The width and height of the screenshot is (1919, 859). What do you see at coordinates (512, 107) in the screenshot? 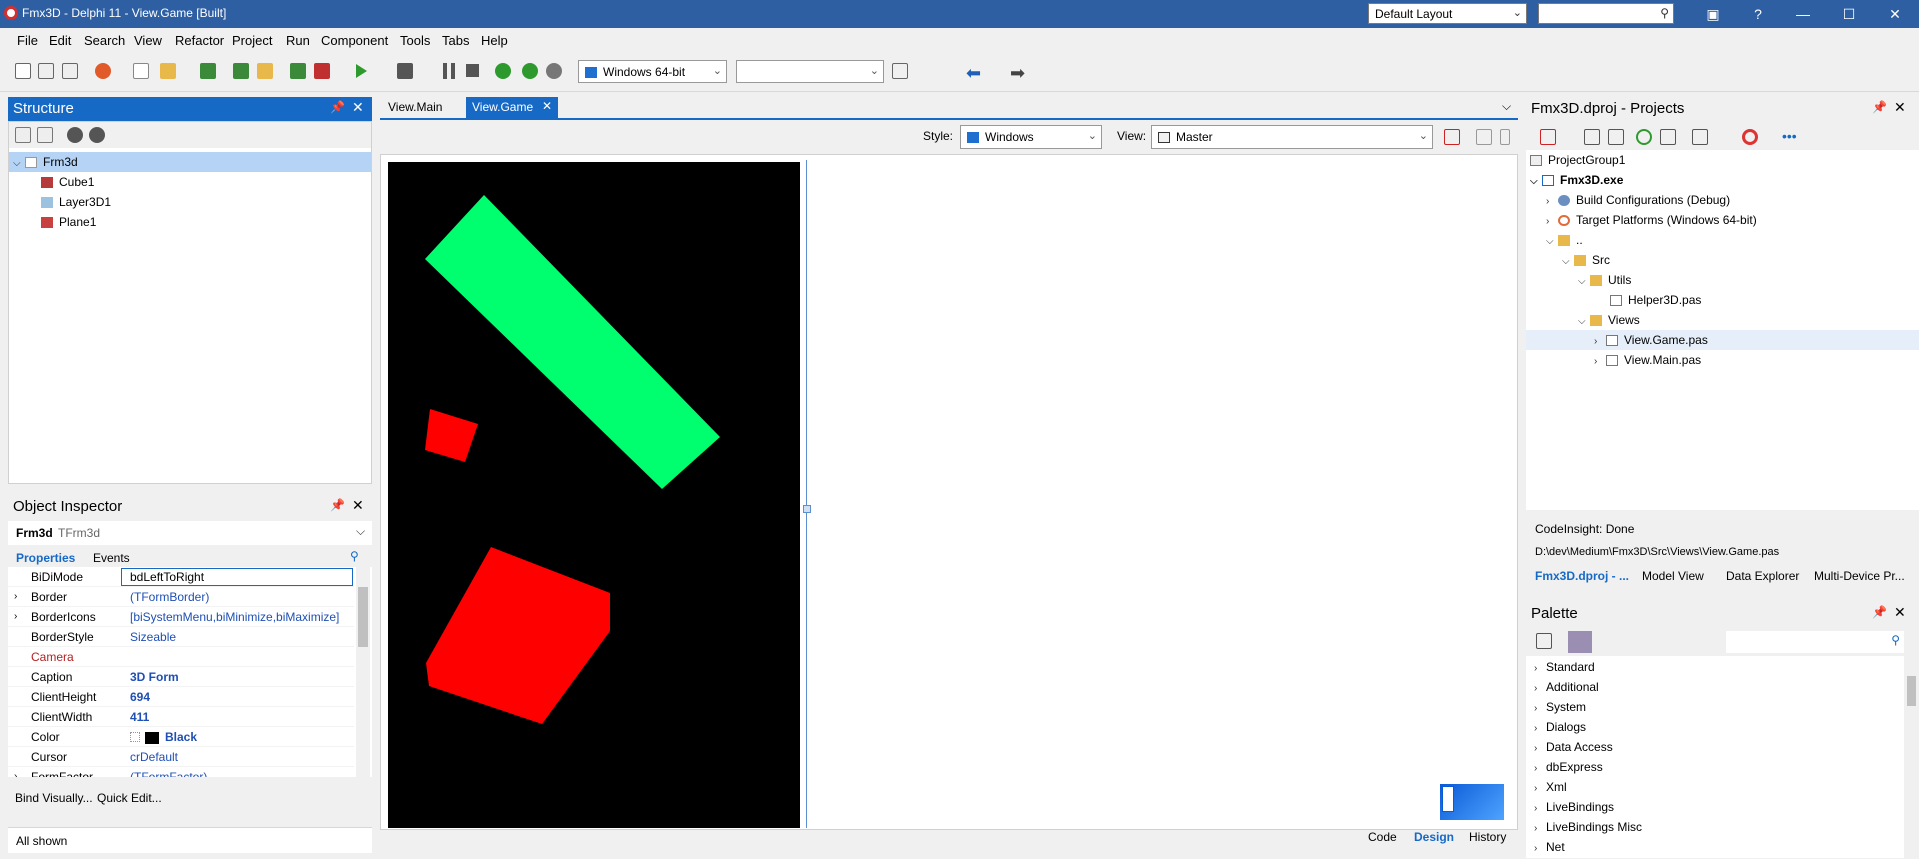
I see `tab-view-game: View.Game ✕` at bounding box center [512, 107].